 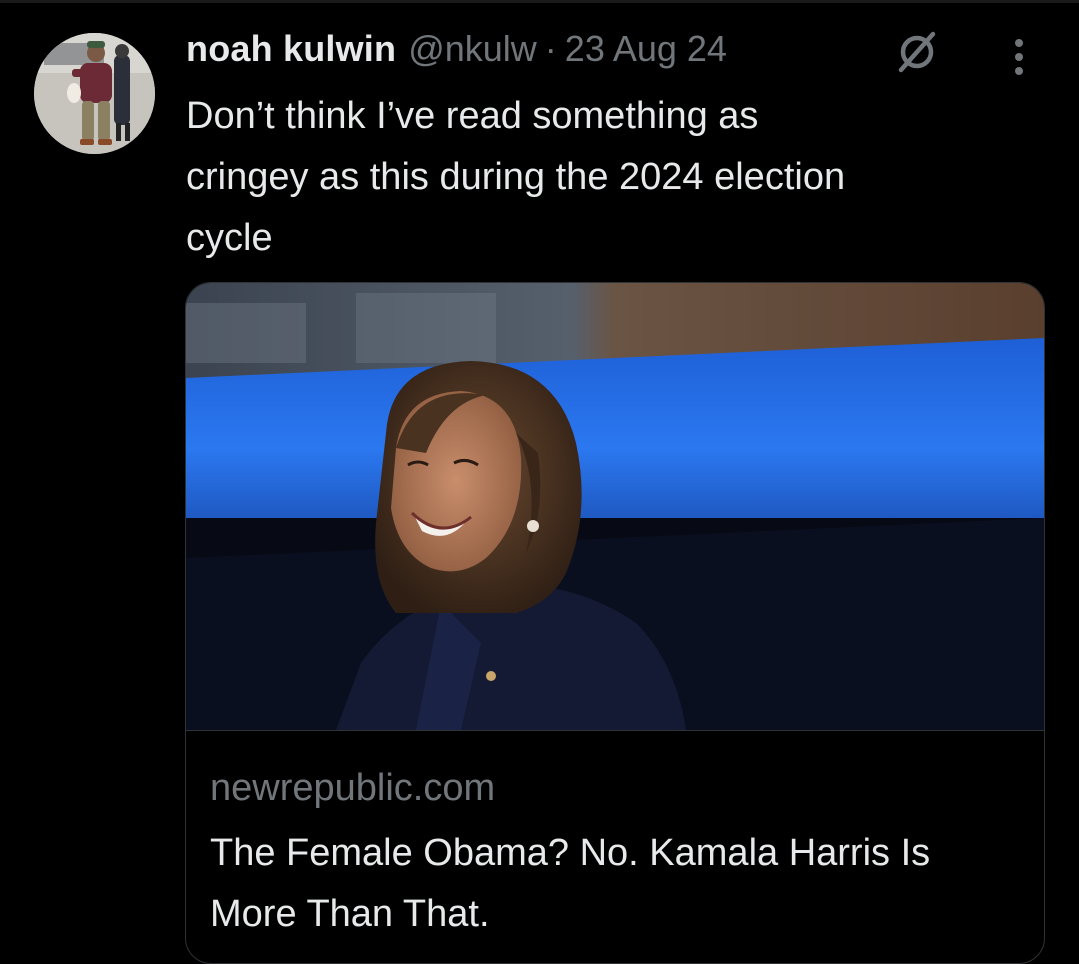 I want to click on slashed-circle-icon, so click(x=917, y=52).